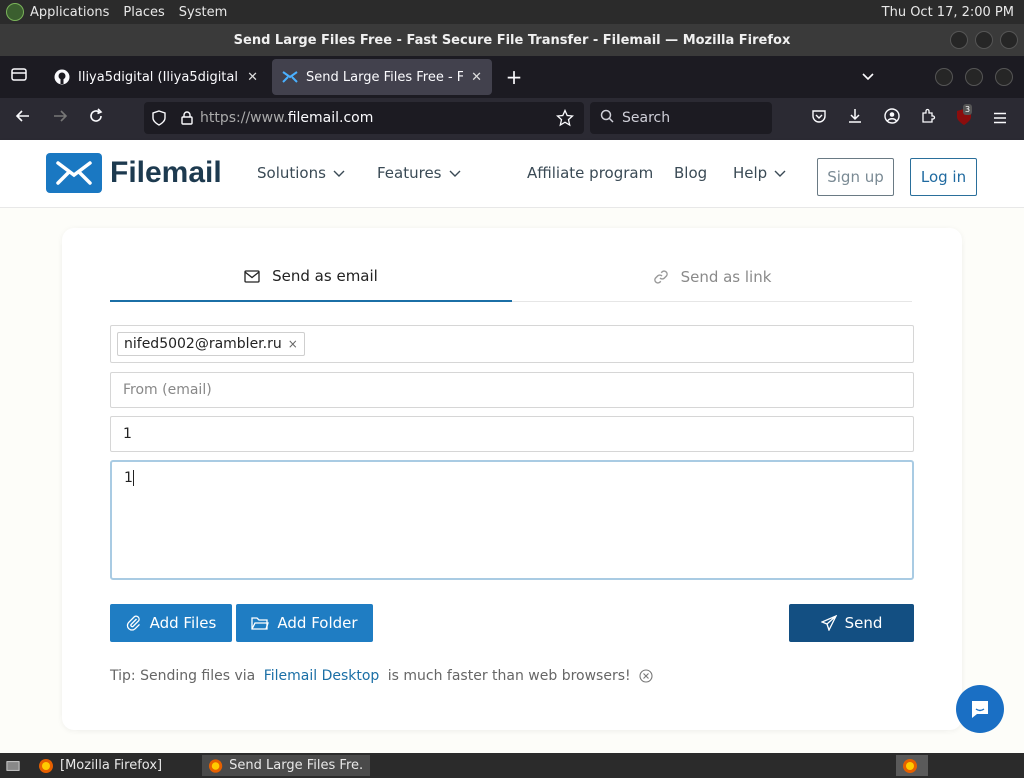 This screenshot has height=778, width=1024. I want to click on link-icon, so click(660, 277).